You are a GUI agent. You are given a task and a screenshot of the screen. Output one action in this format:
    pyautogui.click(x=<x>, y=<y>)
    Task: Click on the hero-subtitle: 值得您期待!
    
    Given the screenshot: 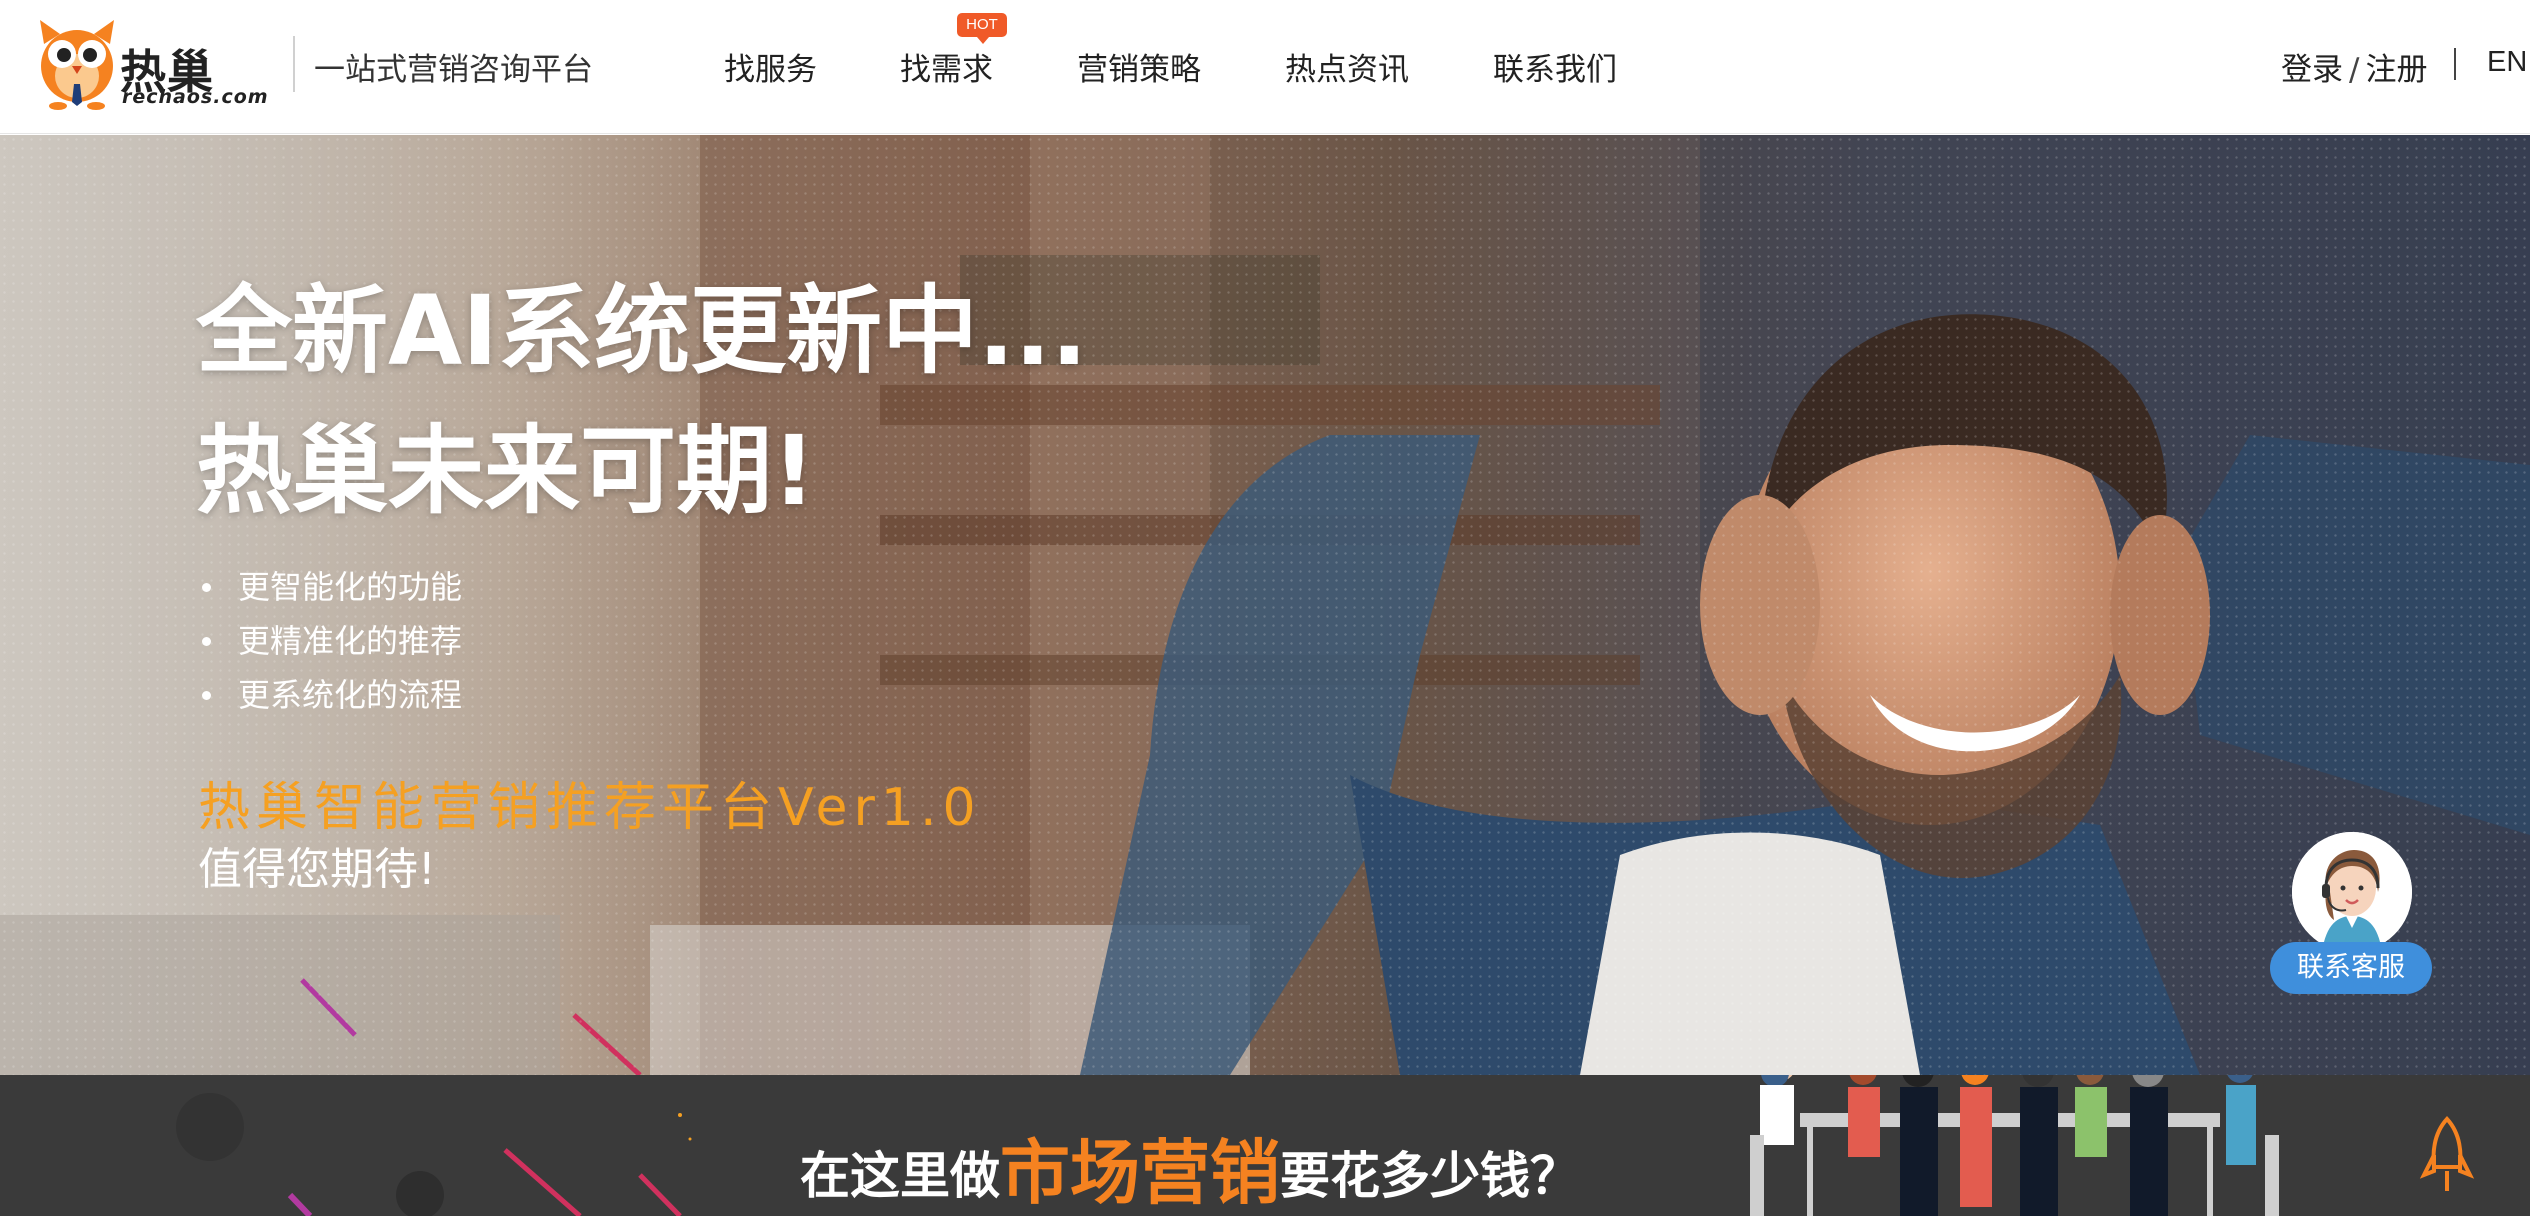 What is the action you would take?
    pyautogui.click(x=317, y=869)
    